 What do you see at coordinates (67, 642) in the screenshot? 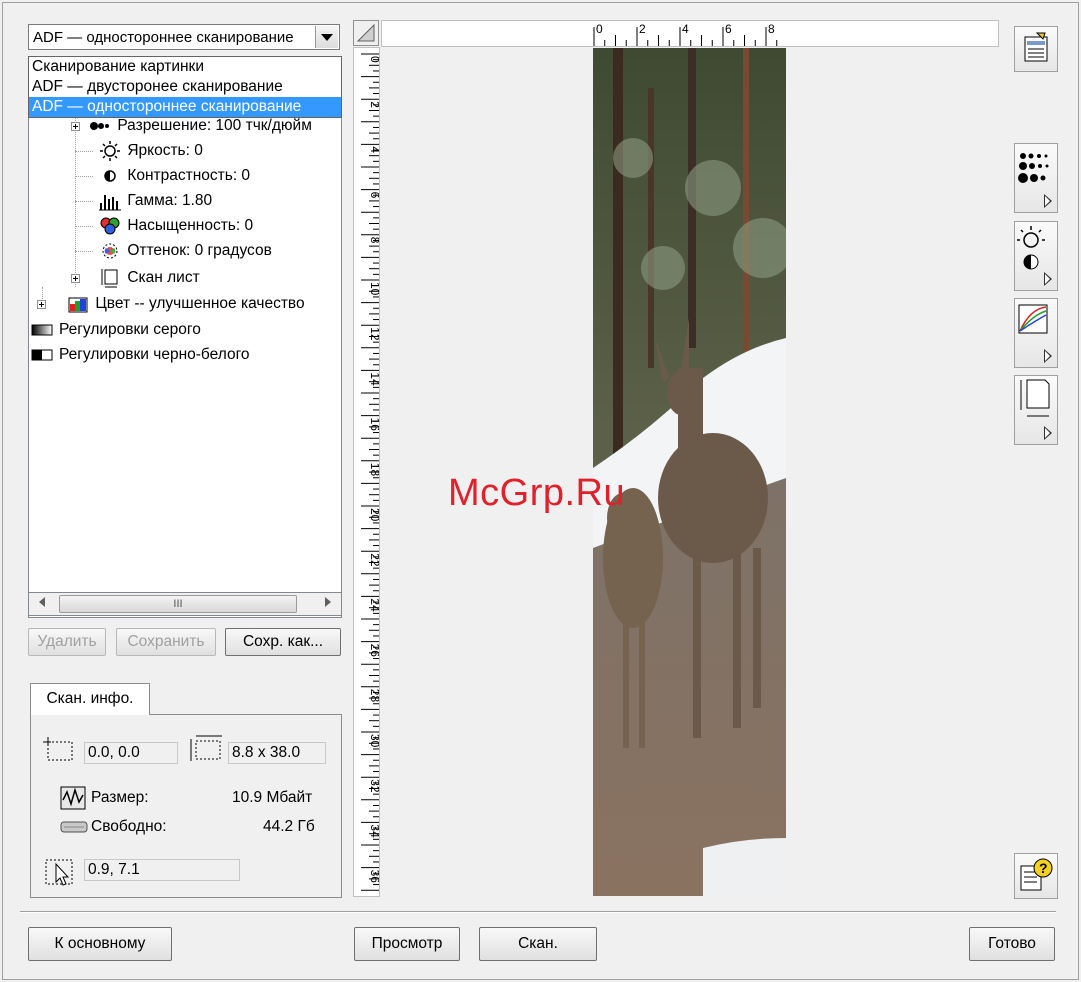
I see `delete-profile-button: Удалить` at bounding box center [67, 642].